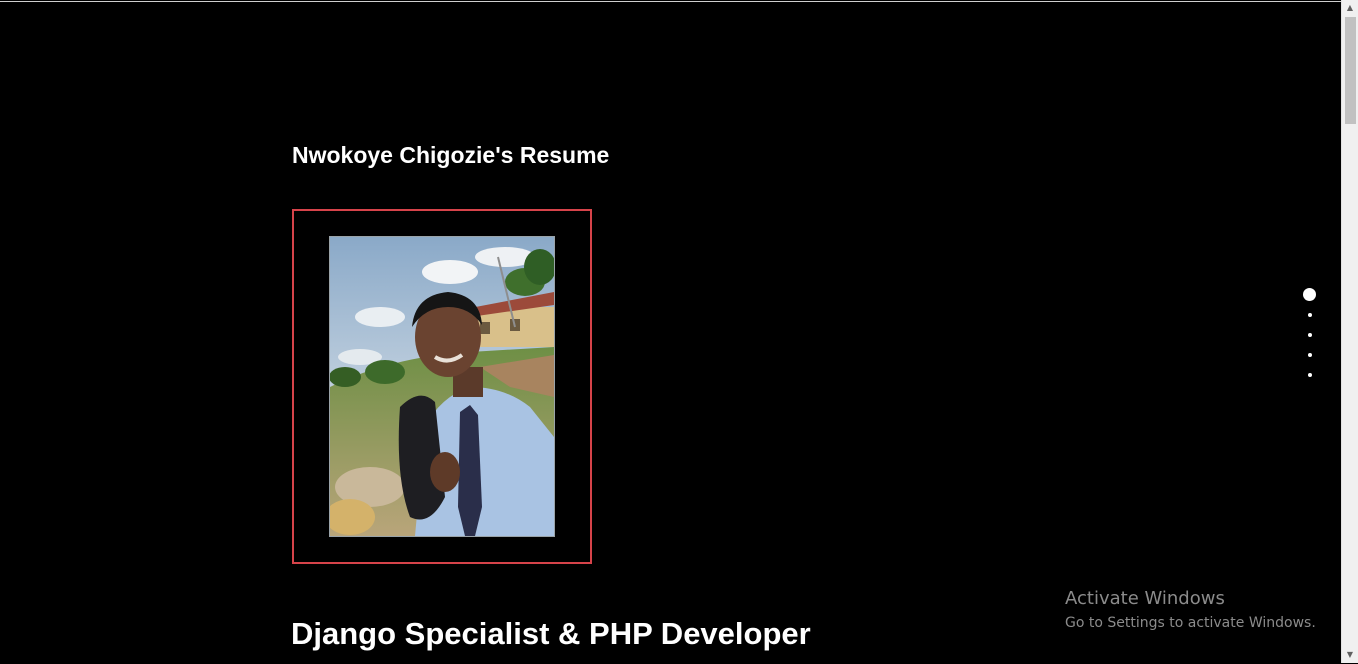  I want to click on headline: Django Specialist & PHP Developer, so click(551, 633).